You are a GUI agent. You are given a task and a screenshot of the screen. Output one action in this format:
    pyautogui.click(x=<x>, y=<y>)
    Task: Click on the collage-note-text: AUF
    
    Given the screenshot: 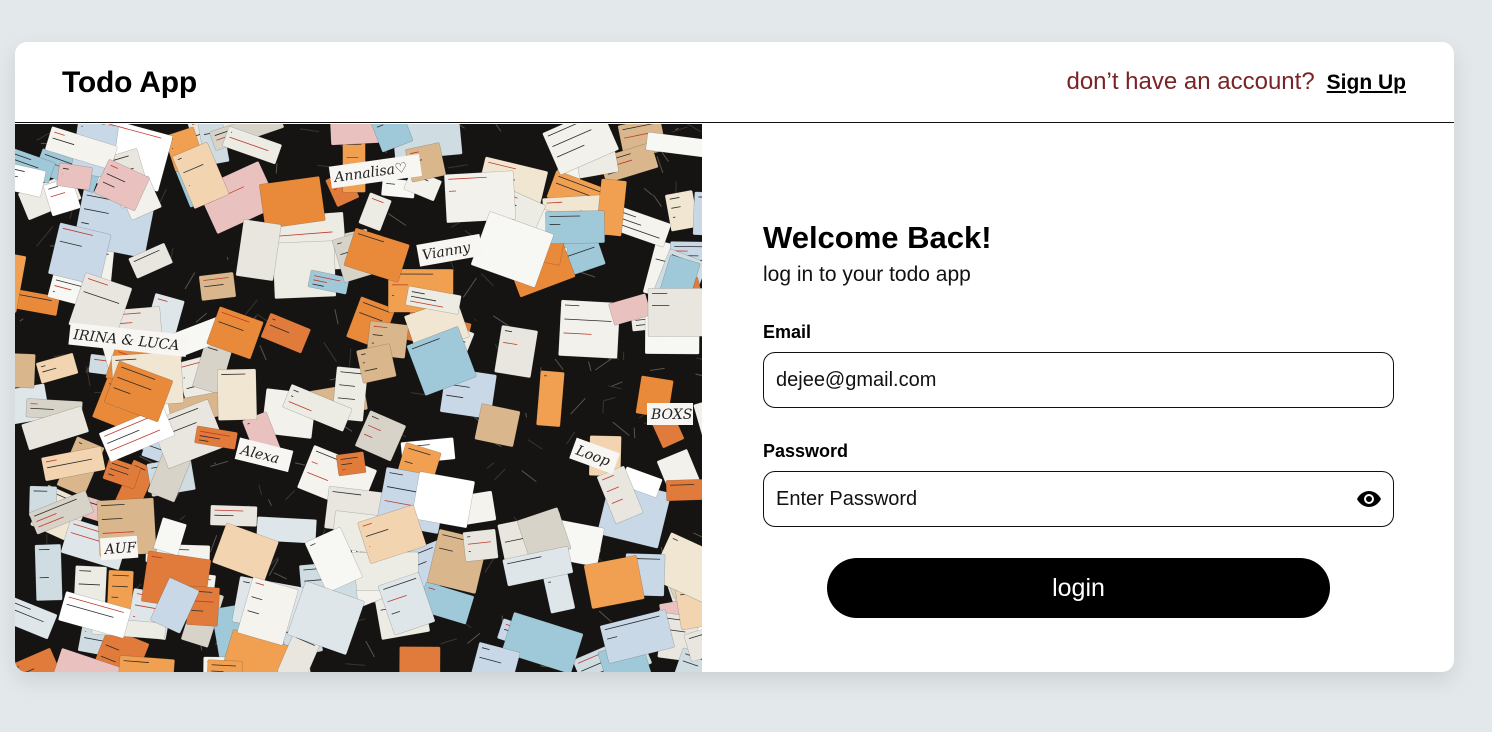 What is the action you would take?
    pyautogui.click(x=119, y=548)
    